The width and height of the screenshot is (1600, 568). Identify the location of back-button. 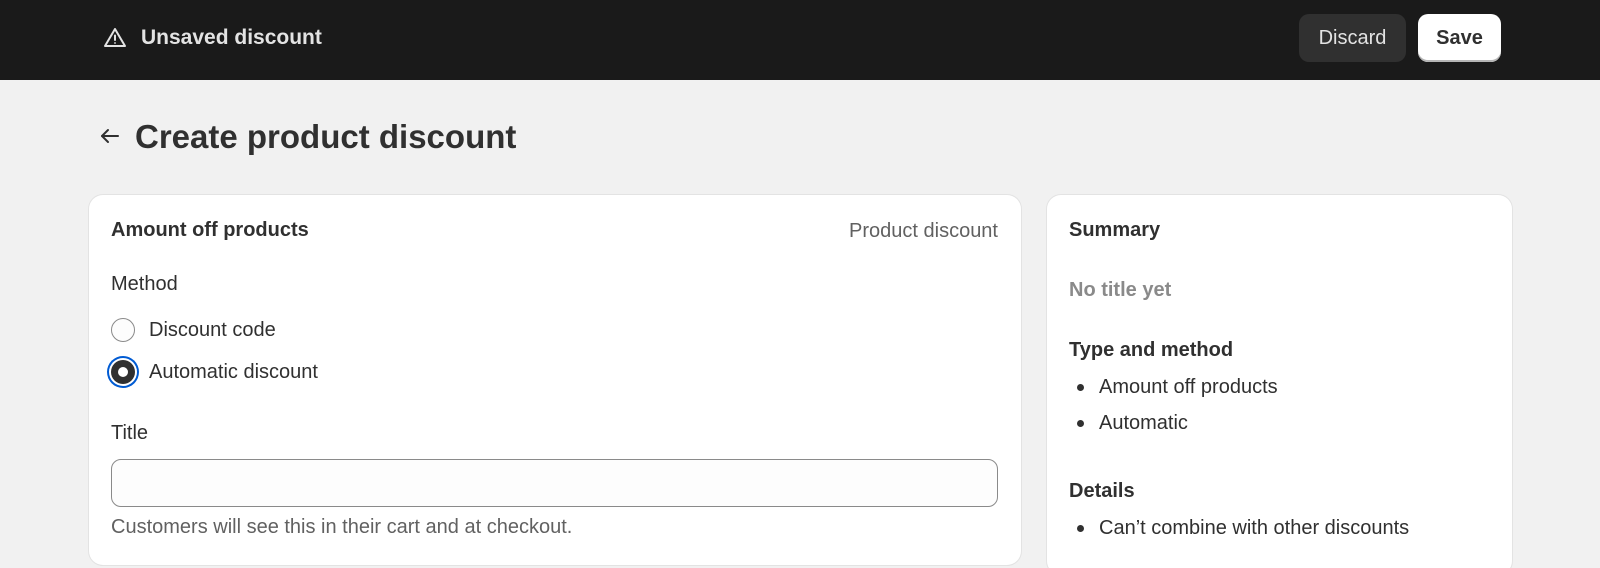
(110, 138).